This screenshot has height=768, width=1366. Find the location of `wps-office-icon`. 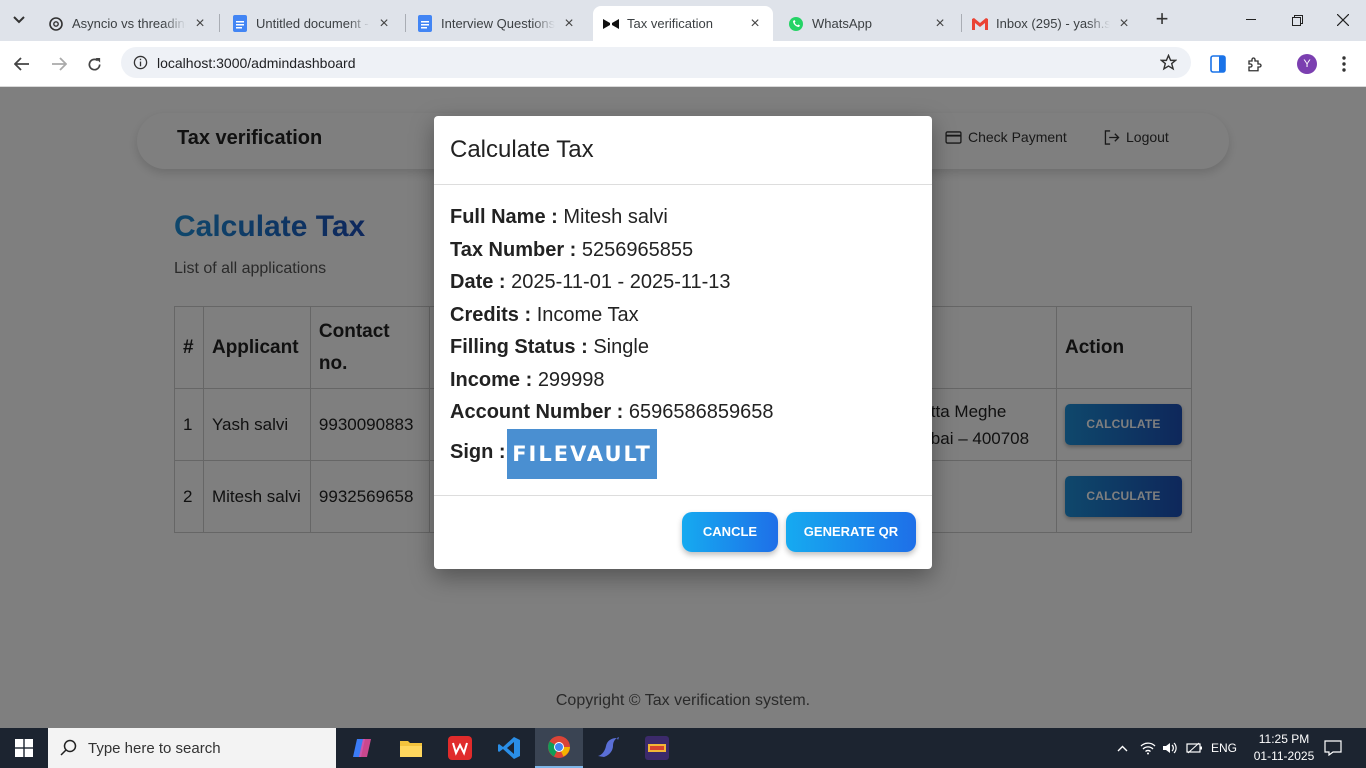

wps-office-icon is located at coordinates (460, 748).